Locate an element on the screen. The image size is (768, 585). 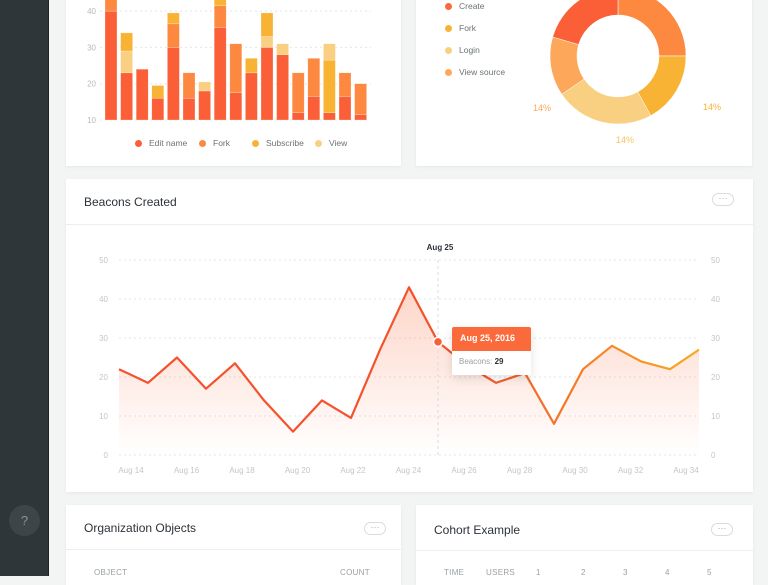
card-title: Organization Objects is located at coordinates (140, 528).